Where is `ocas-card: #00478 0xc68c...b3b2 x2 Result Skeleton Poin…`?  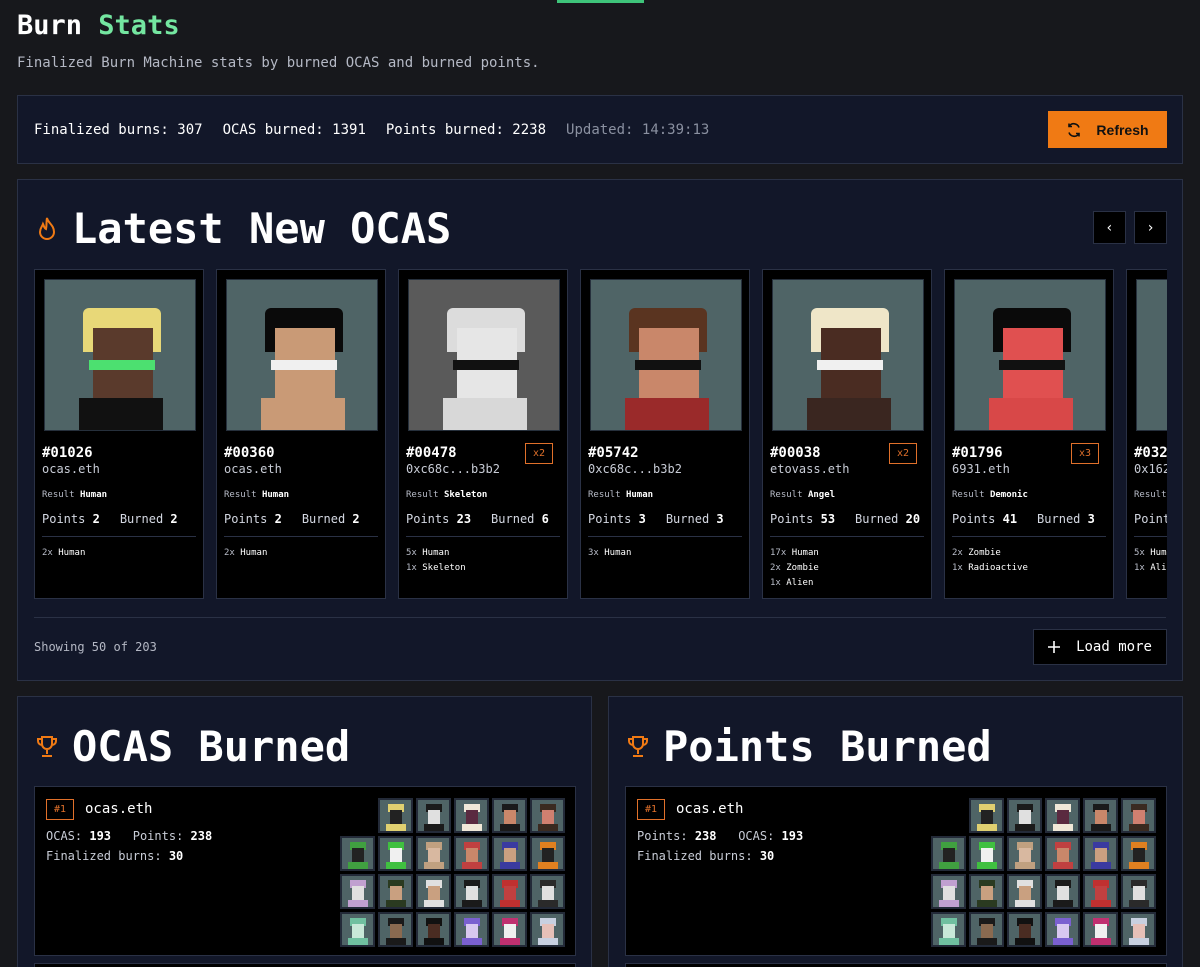 ocas-card: #00478 0xc68c...b3b2 x2 Result Skeleton Poin… is located at coordinates (483, 434).